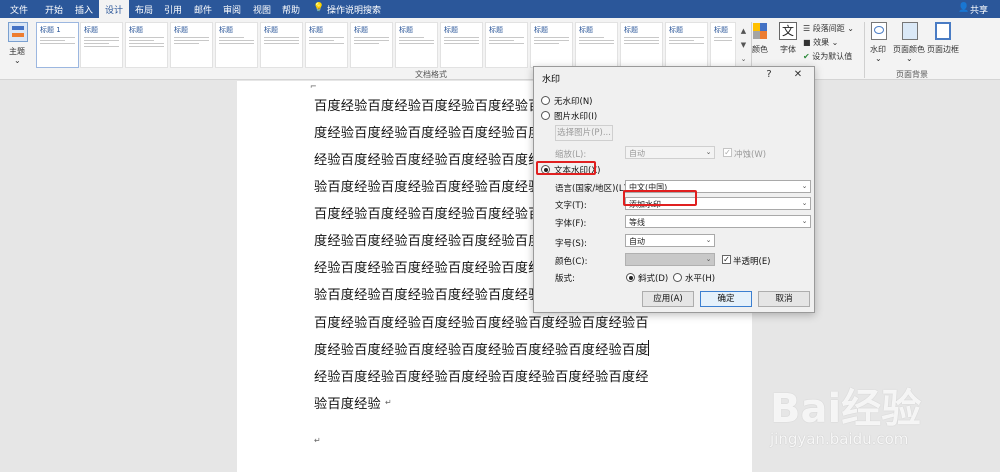  Describe the element at coordinates (347, 402) in the screenshot. I see `document-text-line: 验百度经验` at that location.